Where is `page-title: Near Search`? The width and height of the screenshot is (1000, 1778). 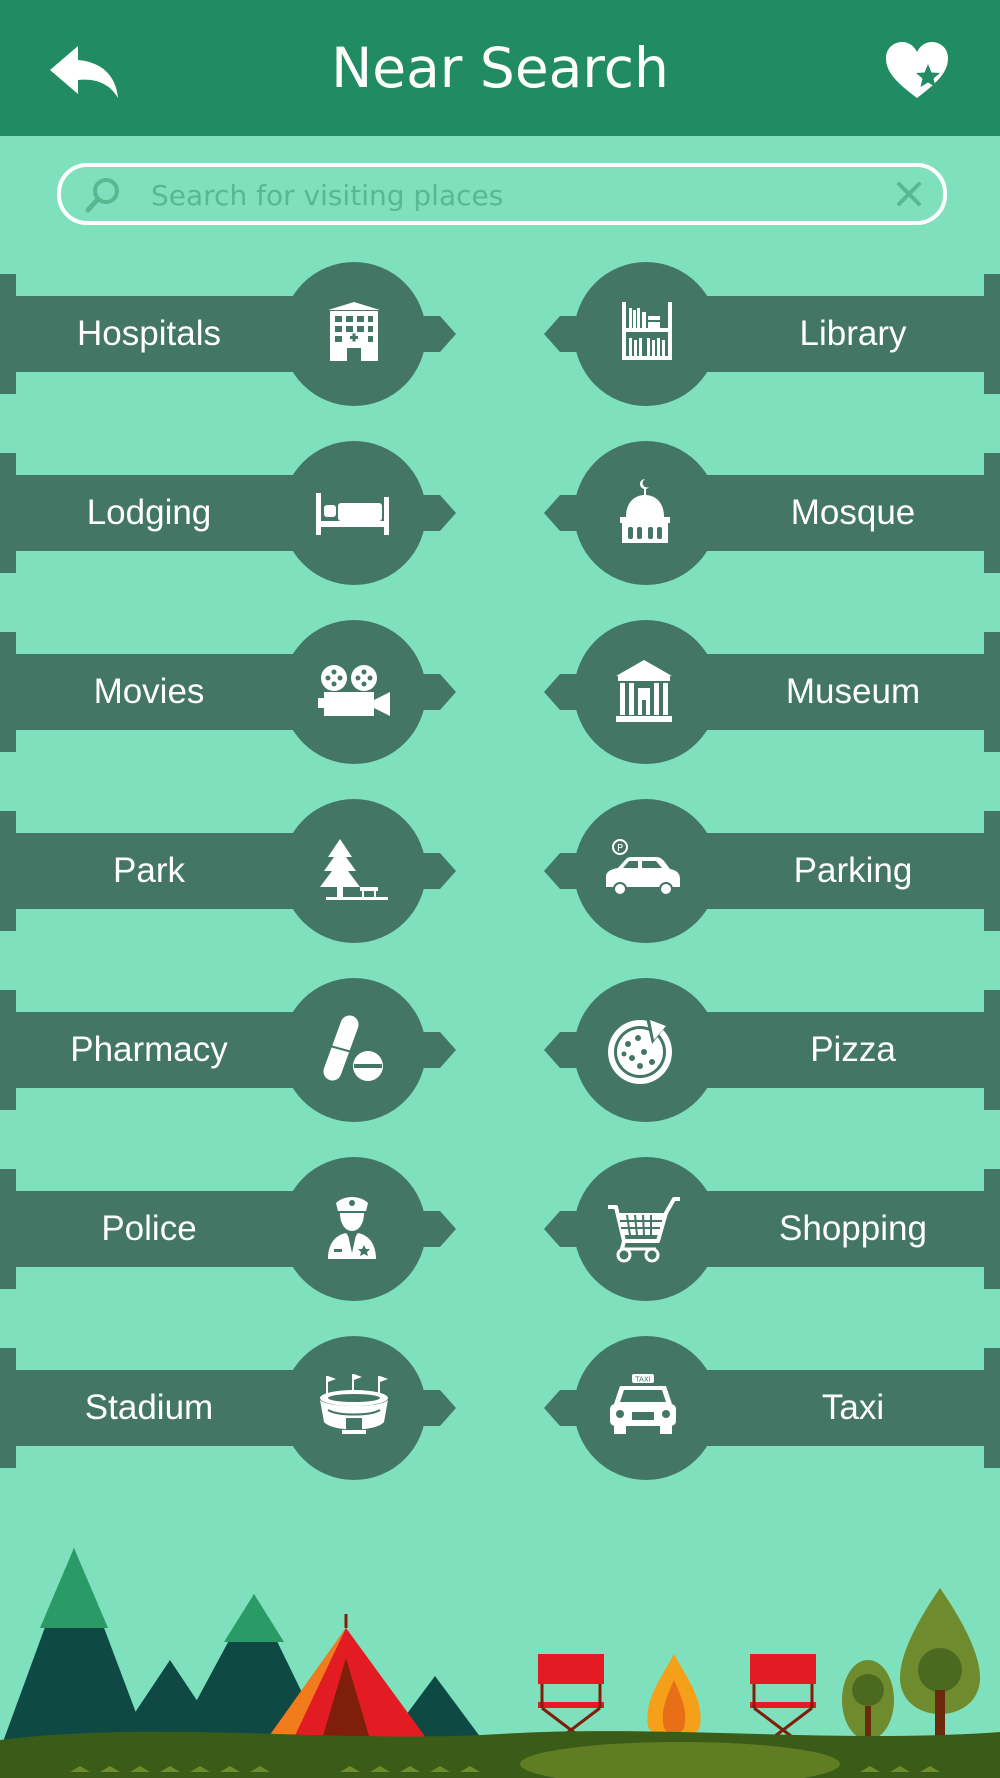
page-title: Near Search is located at coordinates (500, 68).